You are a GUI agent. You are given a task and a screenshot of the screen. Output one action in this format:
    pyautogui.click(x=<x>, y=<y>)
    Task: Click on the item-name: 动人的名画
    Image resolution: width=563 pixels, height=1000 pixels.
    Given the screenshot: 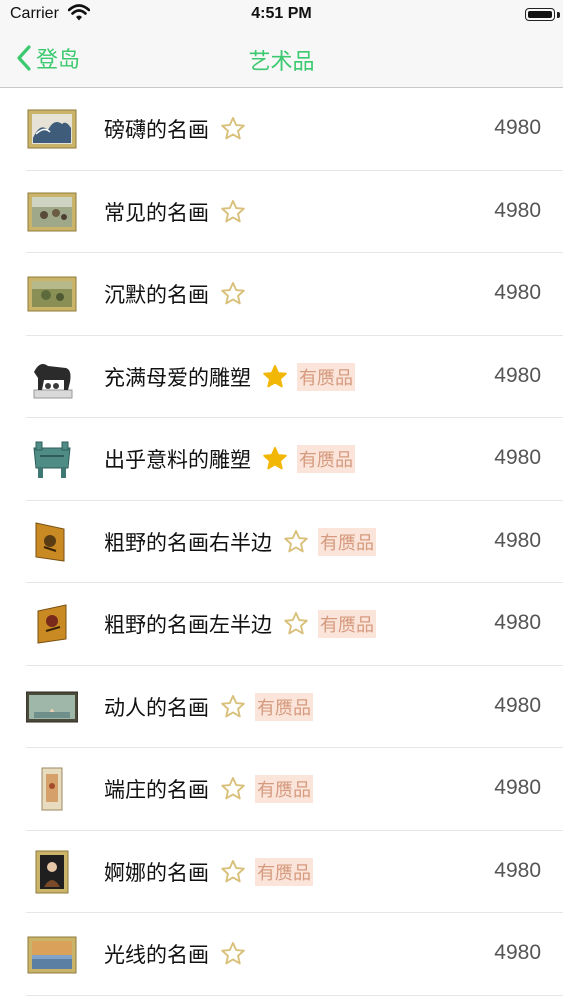 What is the action you would take?
    pyautogui.click(x=156, y=707)
    